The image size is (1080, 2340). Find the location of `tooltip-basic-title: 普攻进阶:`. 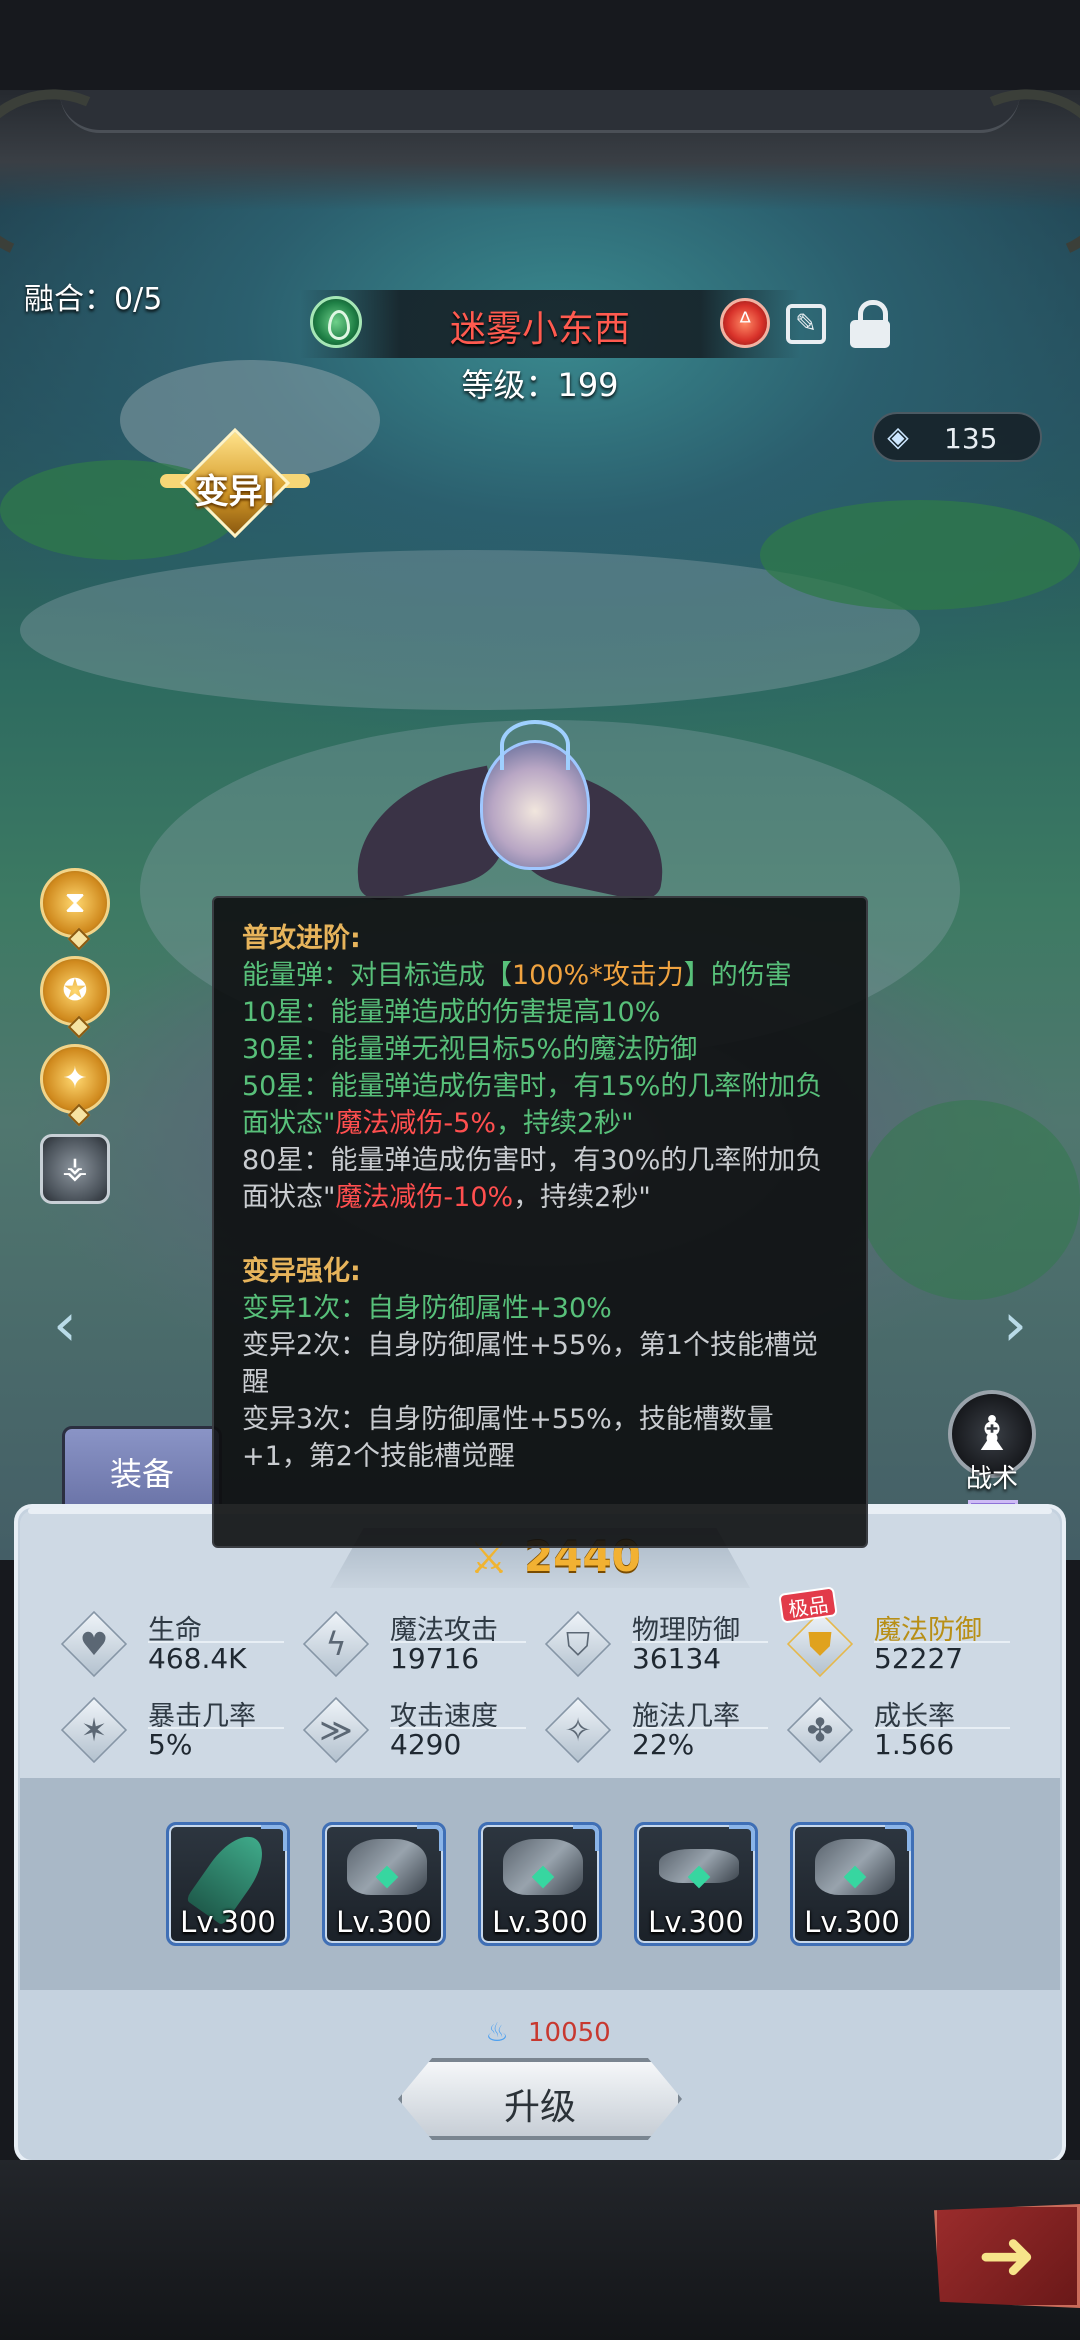

tooltip-basic-title: 普攻进阶: is located at coordinates (301, 938).